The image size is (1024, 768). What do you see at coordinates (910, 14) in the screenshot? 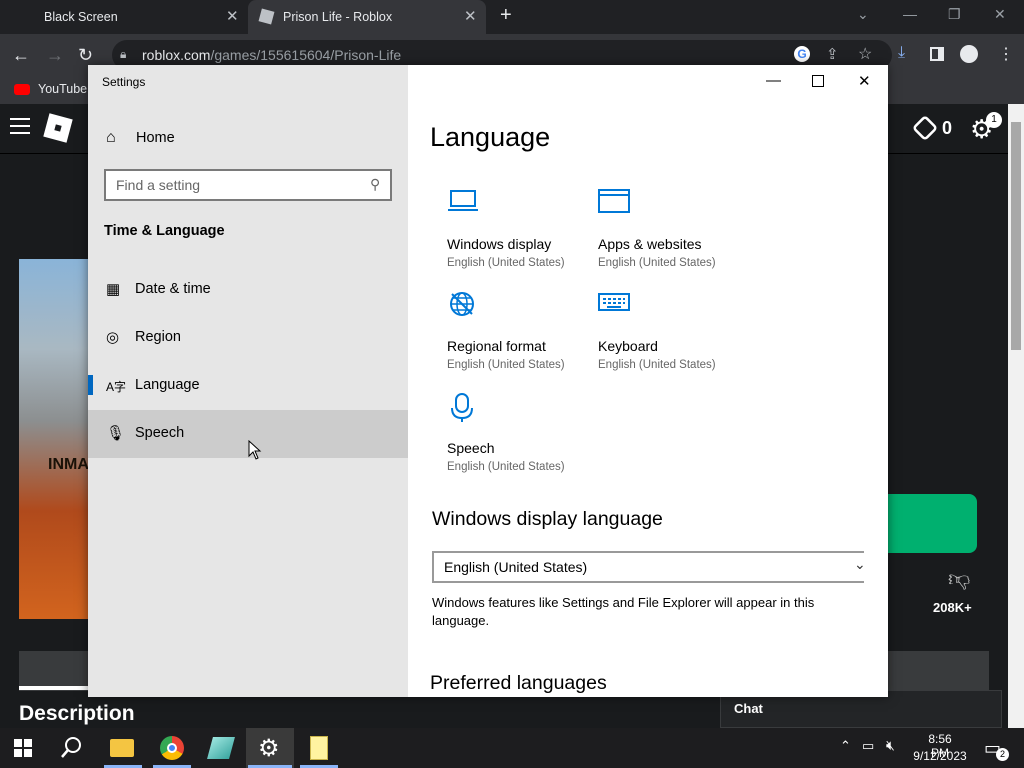
I see `minimize-icon: —` at bounding box center [910, 14].